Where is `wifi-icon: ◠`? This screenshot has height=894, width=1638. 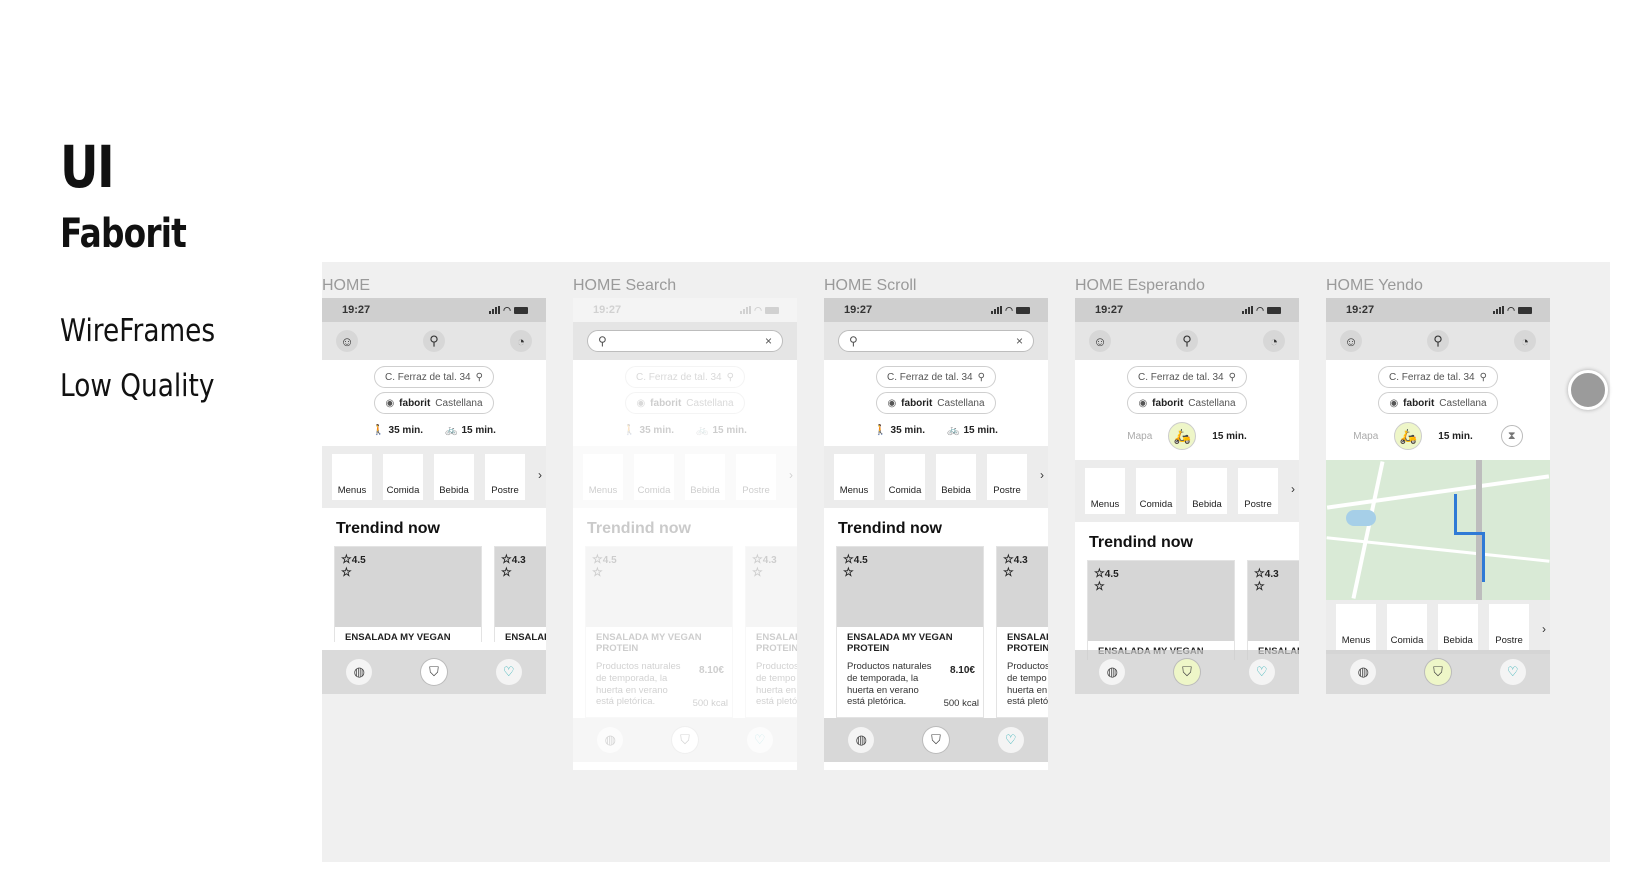 wifi-icon: ◠ is located at coordinates (1511, 309).